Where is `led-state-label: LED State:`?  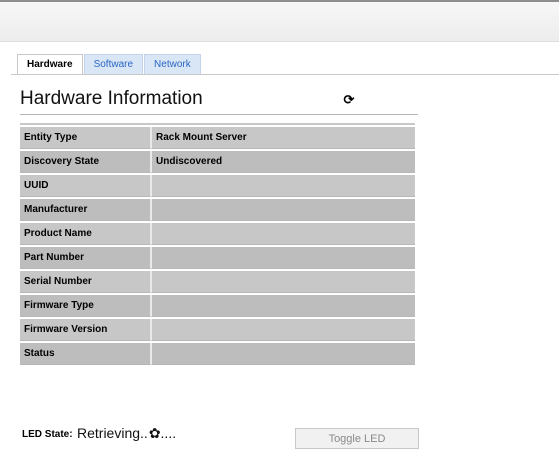
led-state-label: LED State: is located at coordinates (47, 434).